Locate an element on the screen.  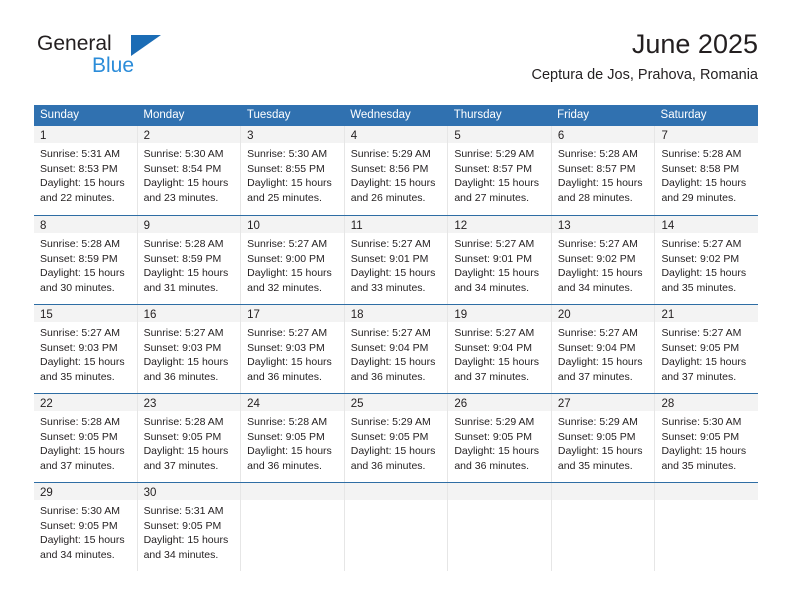
daylight-text-line2: and 30 minutes. is located at coordinates (77, 287).